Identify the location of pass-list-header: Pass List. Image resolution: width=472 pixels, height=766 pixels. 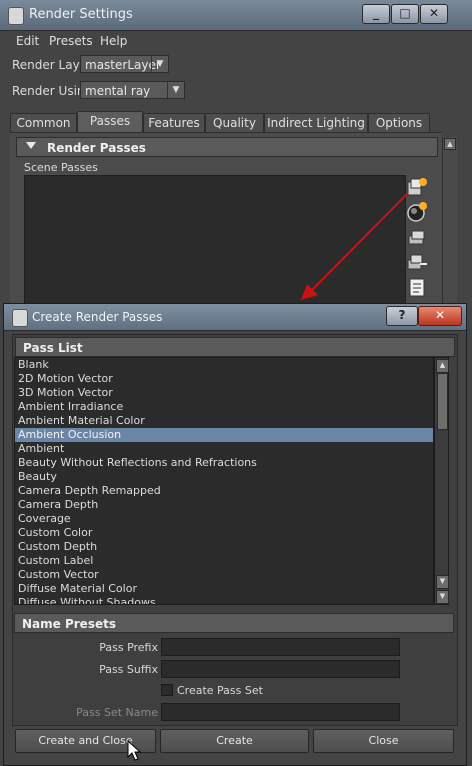
(235, 347).